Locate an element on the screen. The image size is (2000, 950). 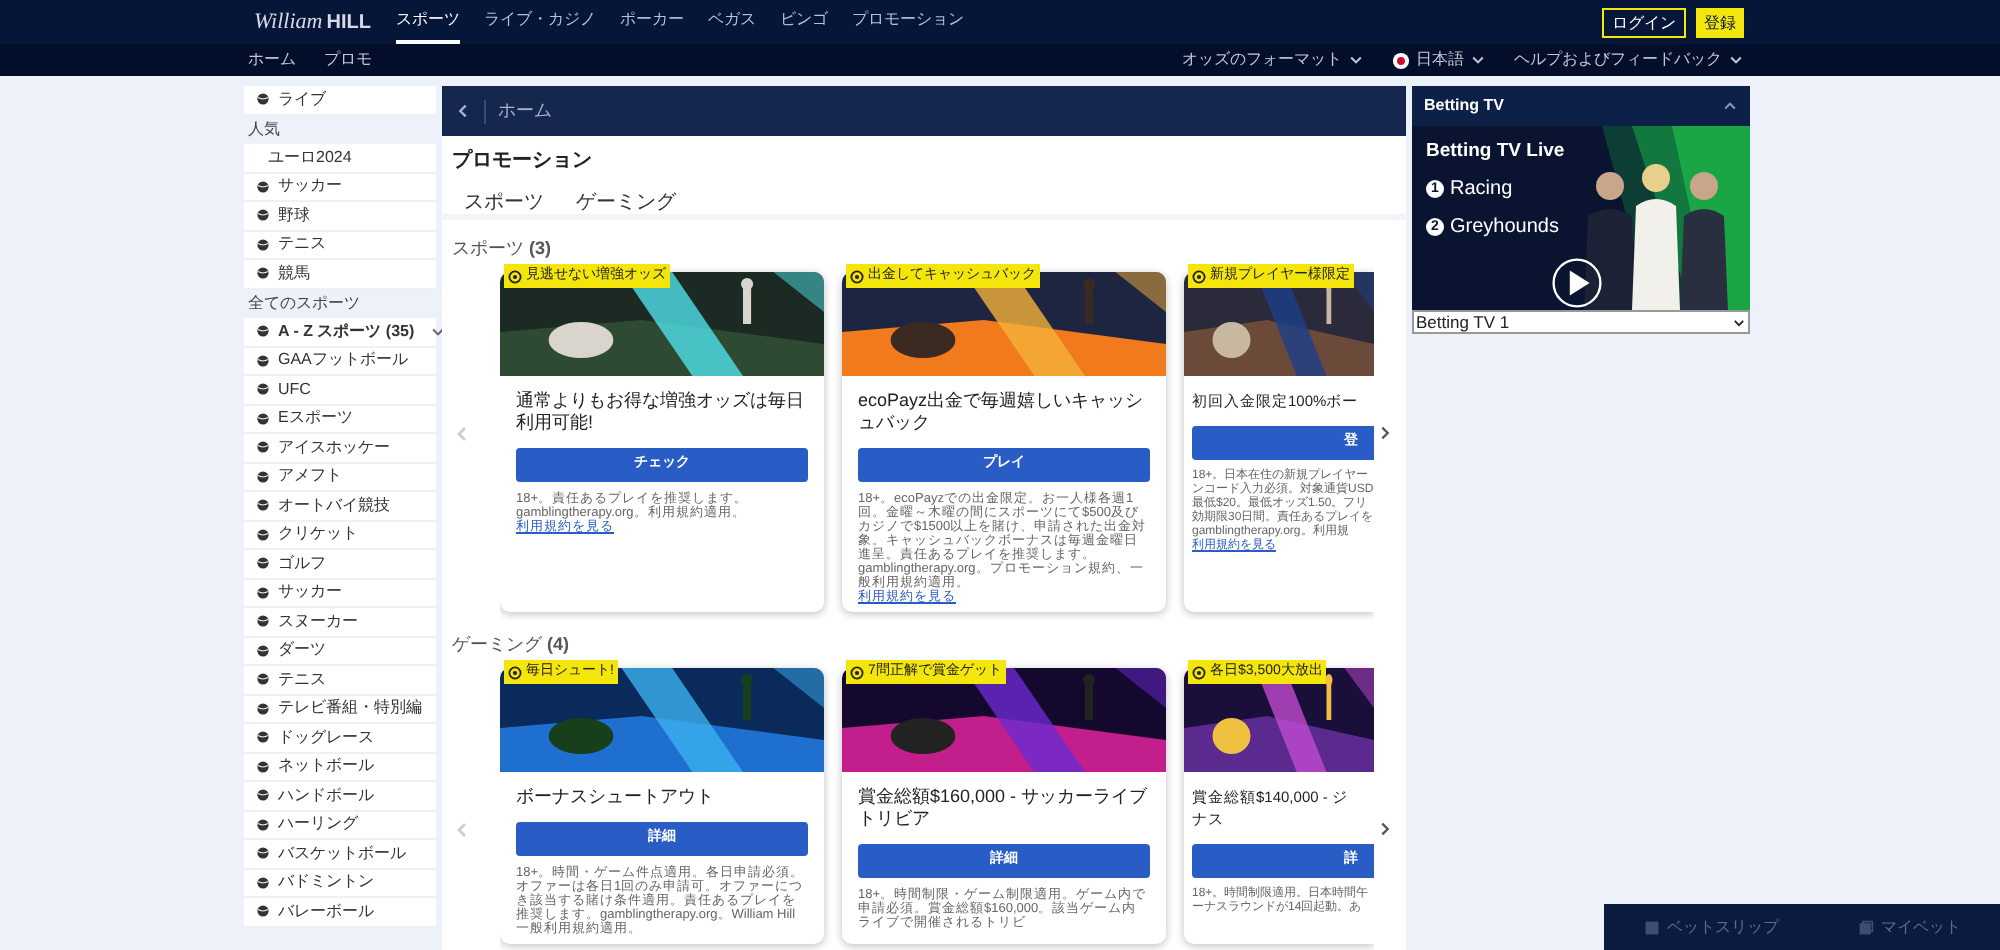
sidebar-item: クリケット is located at coordinates (340, 535).